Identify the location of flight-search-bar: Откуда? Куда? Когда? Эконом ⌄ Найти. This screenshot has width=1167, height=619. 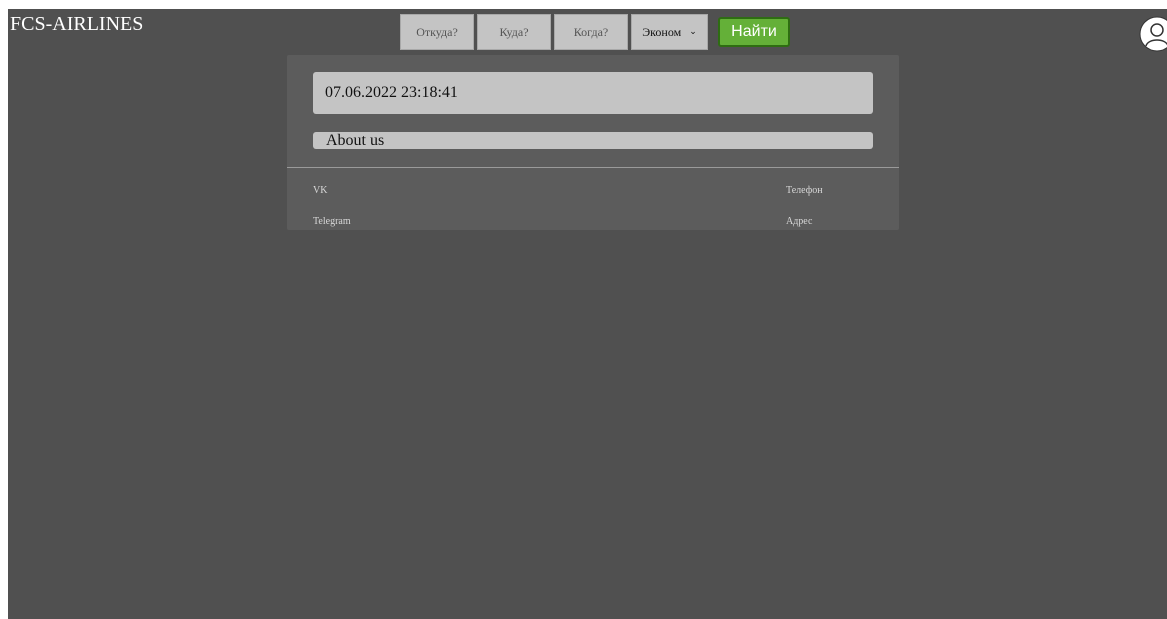
(595, 32).